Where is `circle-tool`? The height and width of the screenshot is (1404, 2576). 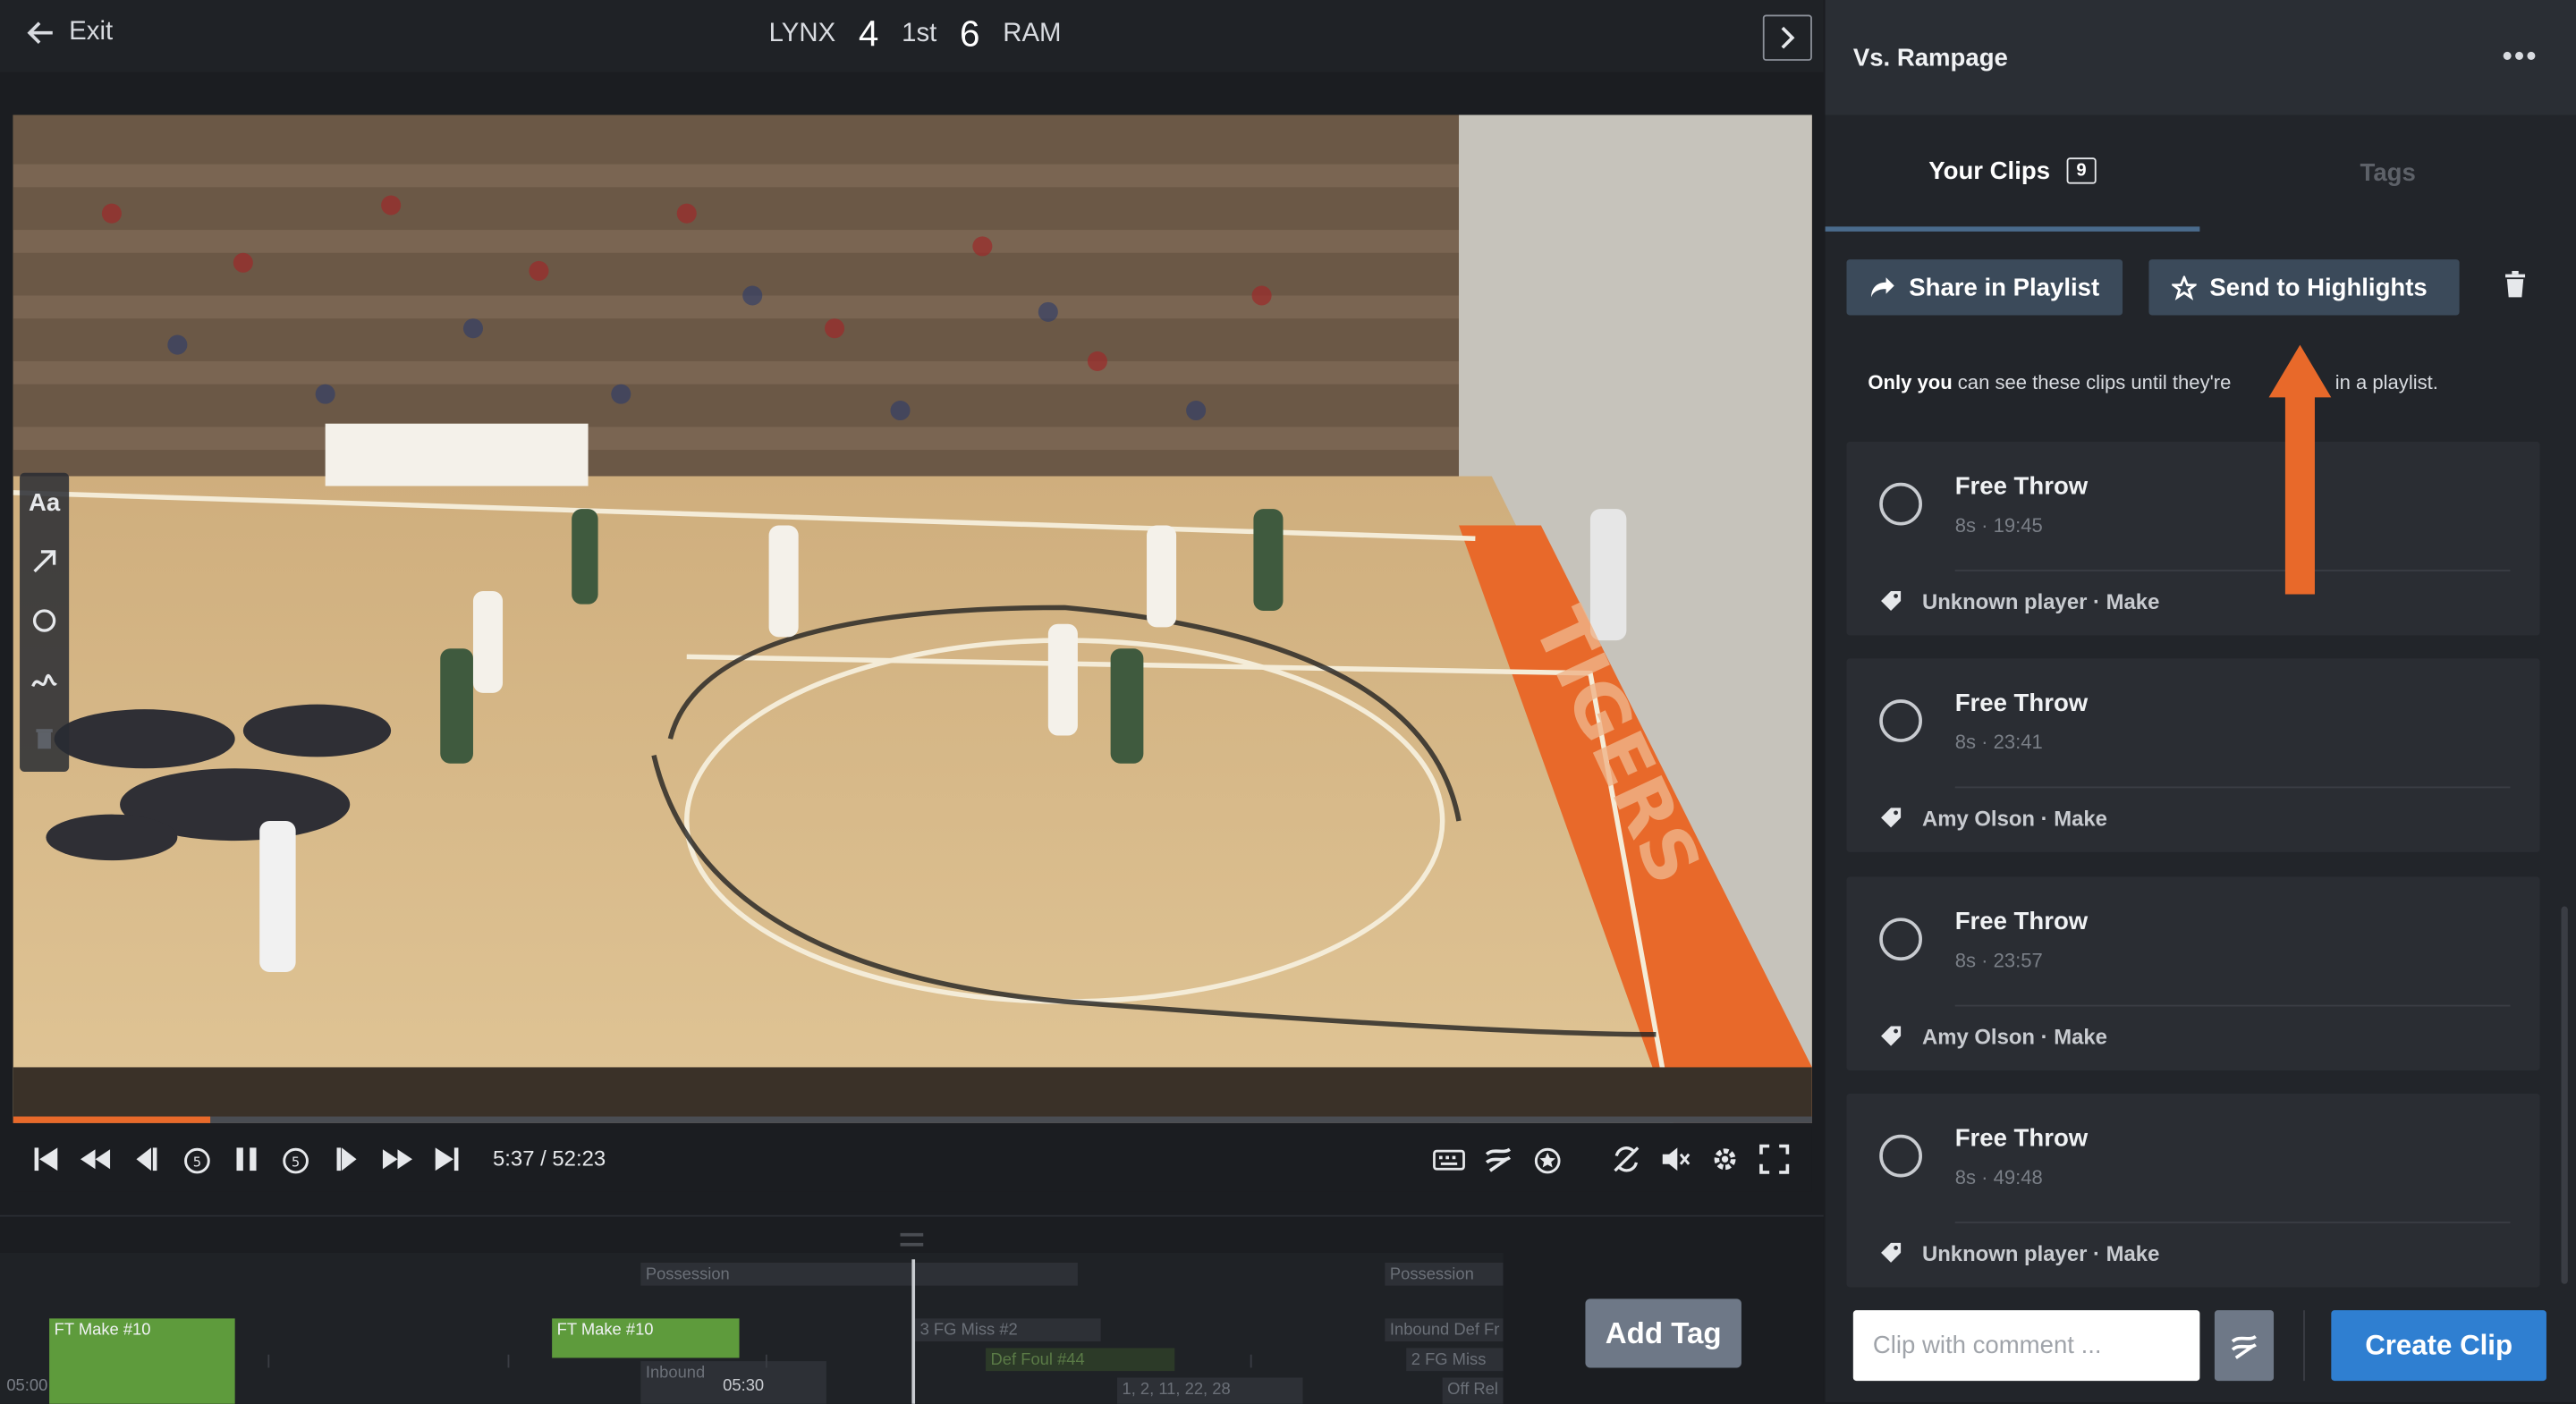
circle-tool is located at coordinates (44, 621).